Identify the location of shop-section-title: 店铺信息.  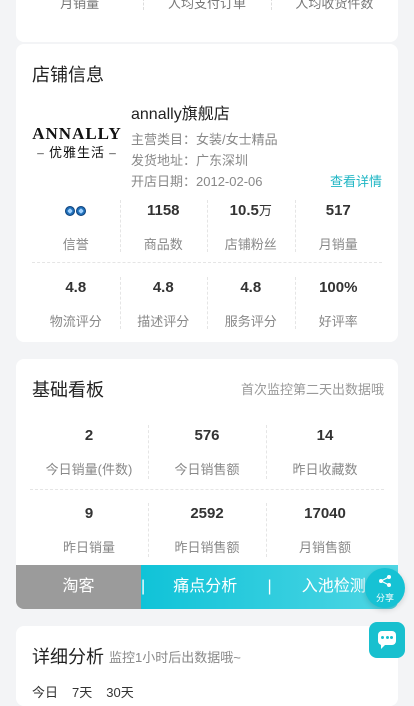
(68, 75).